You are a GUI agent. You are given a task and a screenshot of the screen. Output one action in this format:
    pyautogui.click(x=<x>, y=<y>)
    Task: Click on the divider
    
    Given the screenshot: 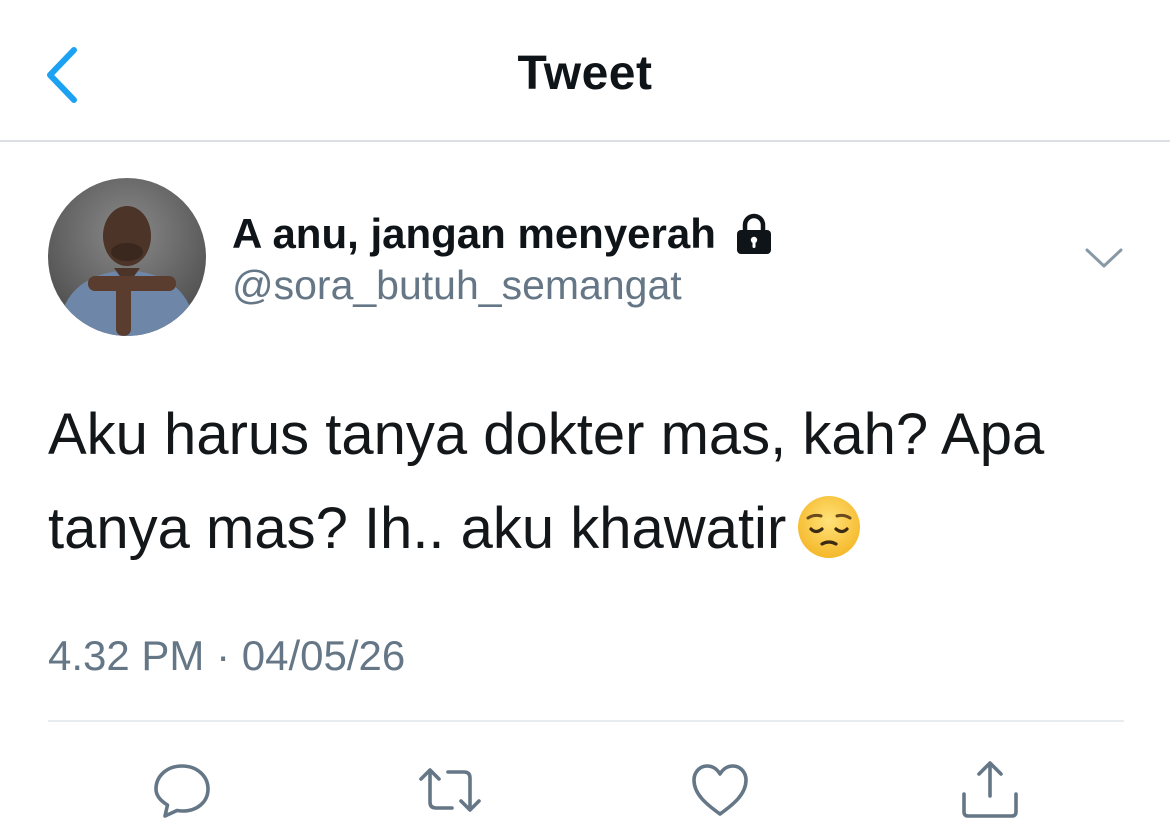 What is the action you would take?
    pyautogui.click(x=586, y=721)
    